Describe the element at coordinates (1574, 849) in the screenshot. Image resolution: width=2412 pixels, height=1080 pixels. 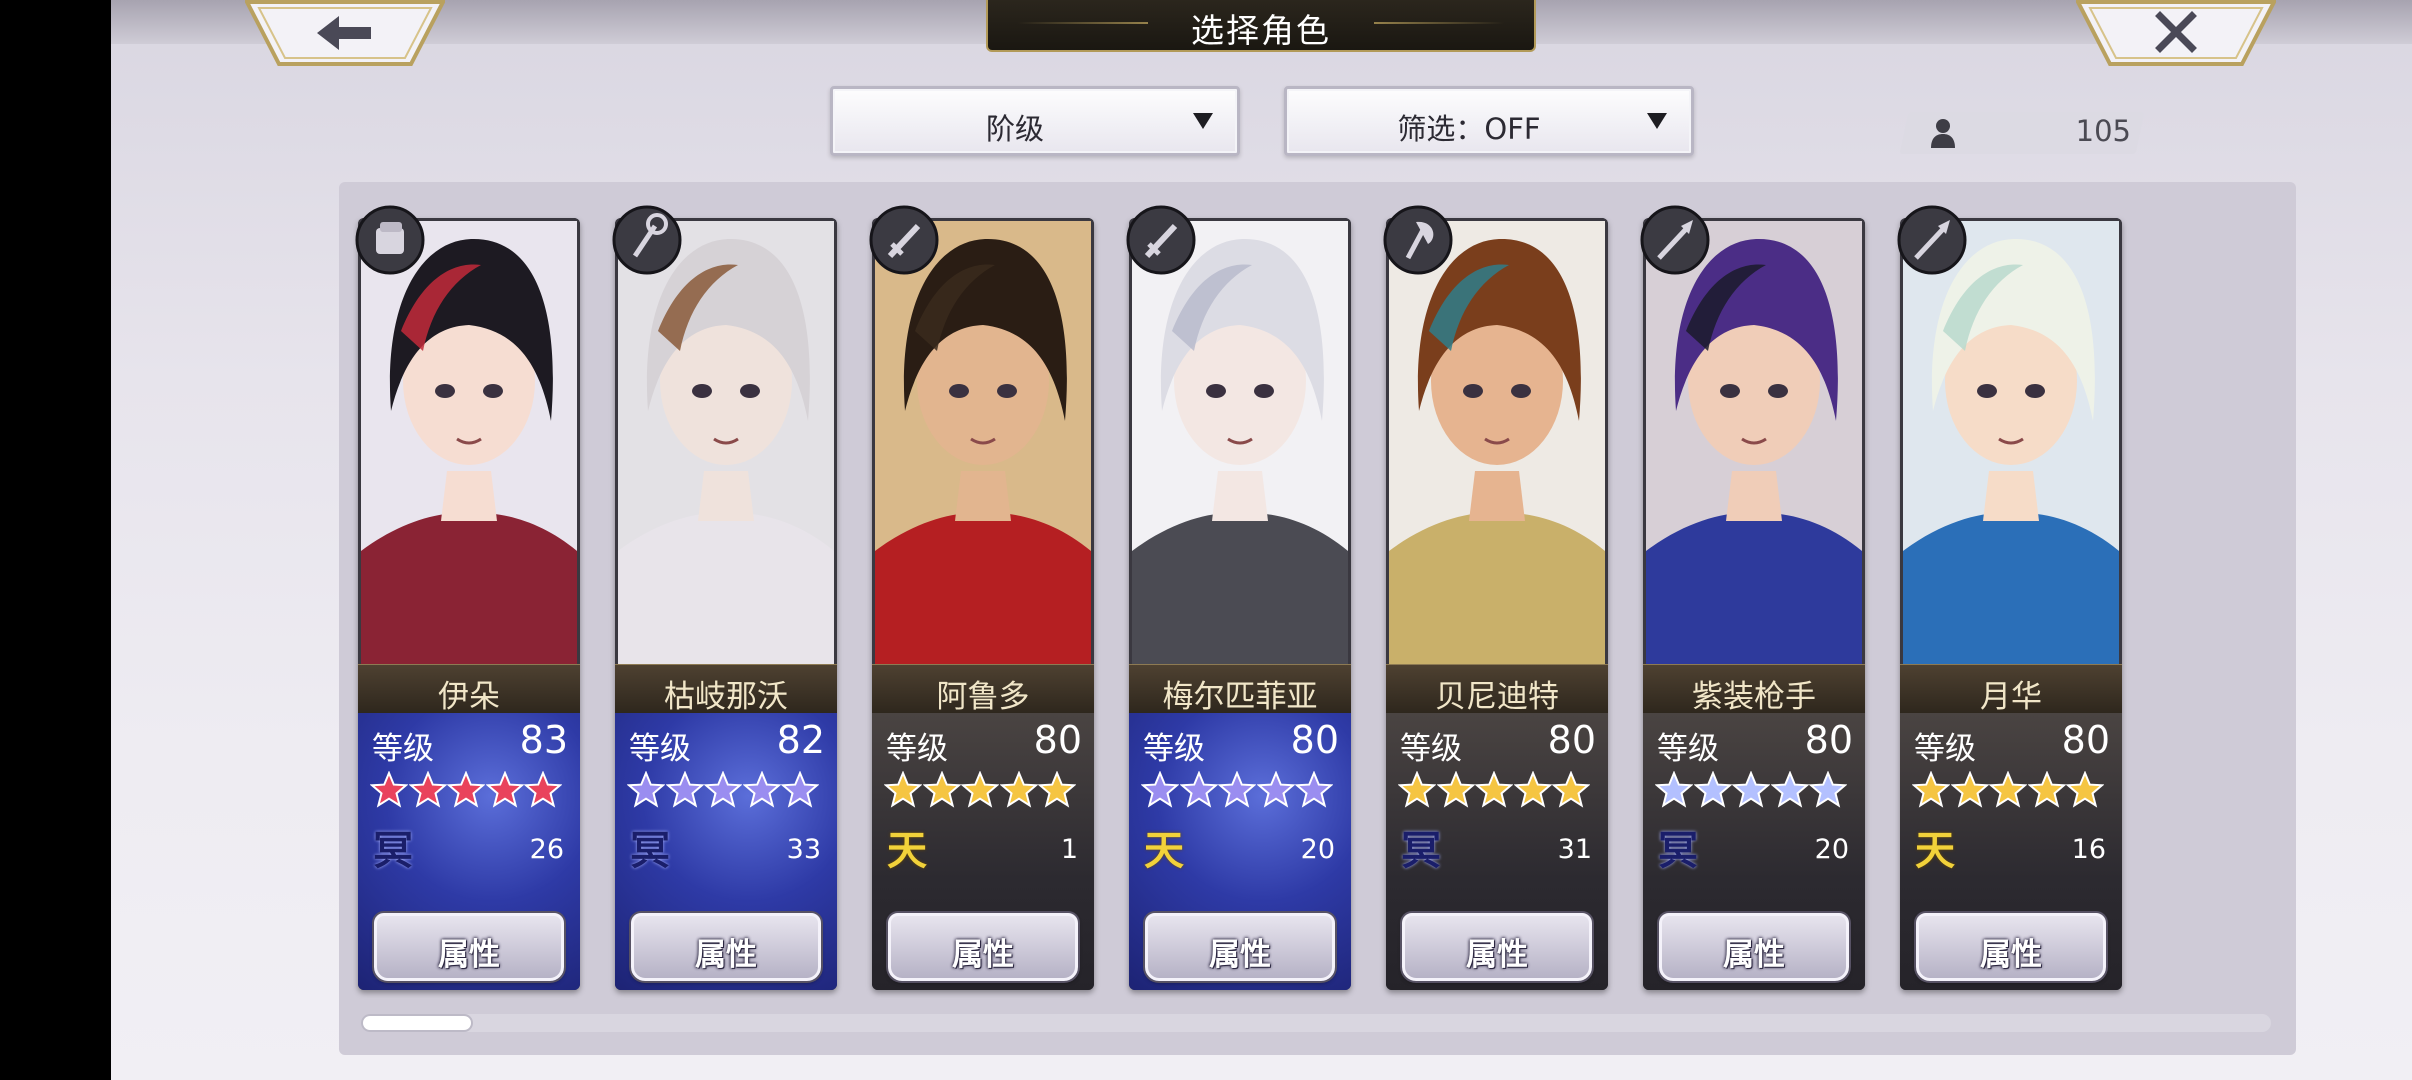
I see `character-number: 31` at that location.